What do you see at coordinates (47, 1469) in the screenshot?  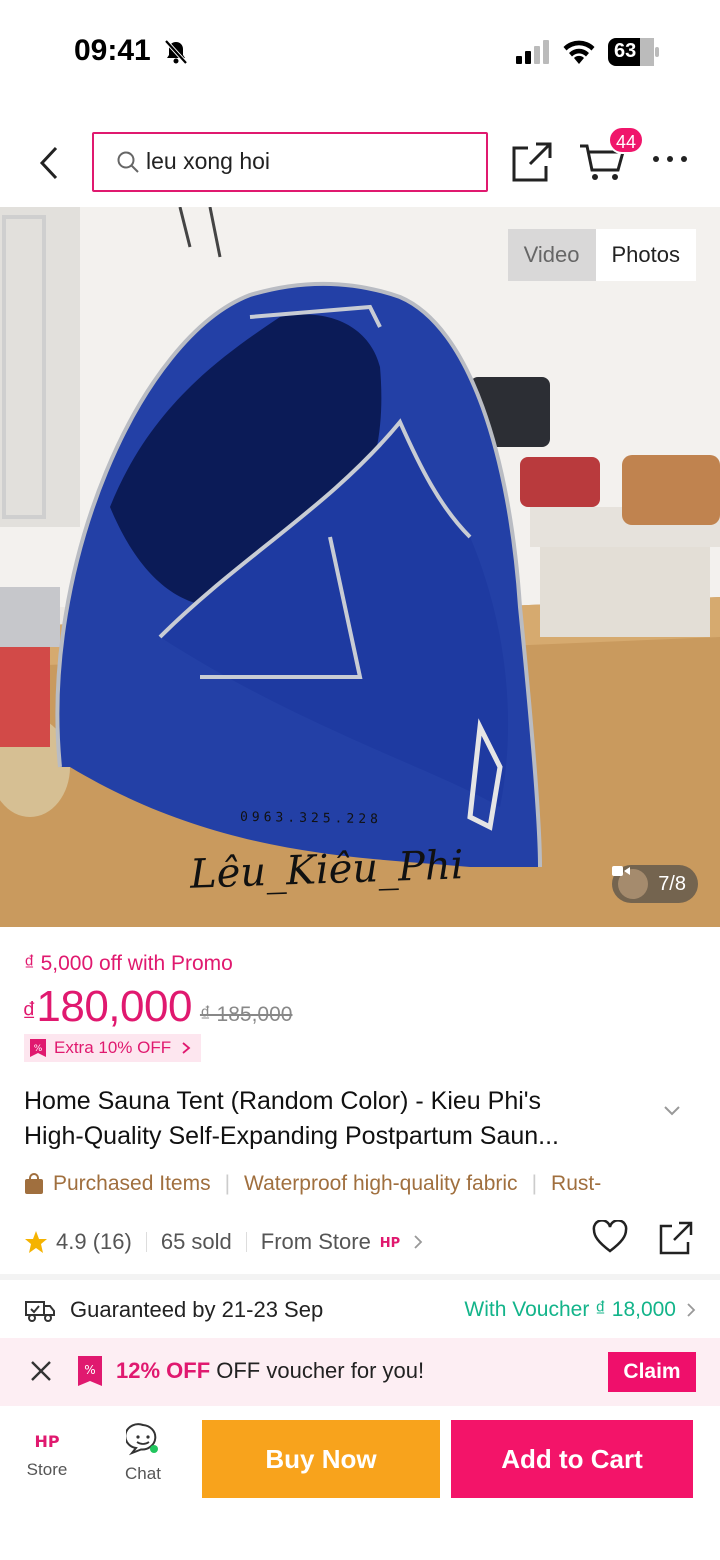 I see `store-label: Store` at bounding box center [47, 1469].